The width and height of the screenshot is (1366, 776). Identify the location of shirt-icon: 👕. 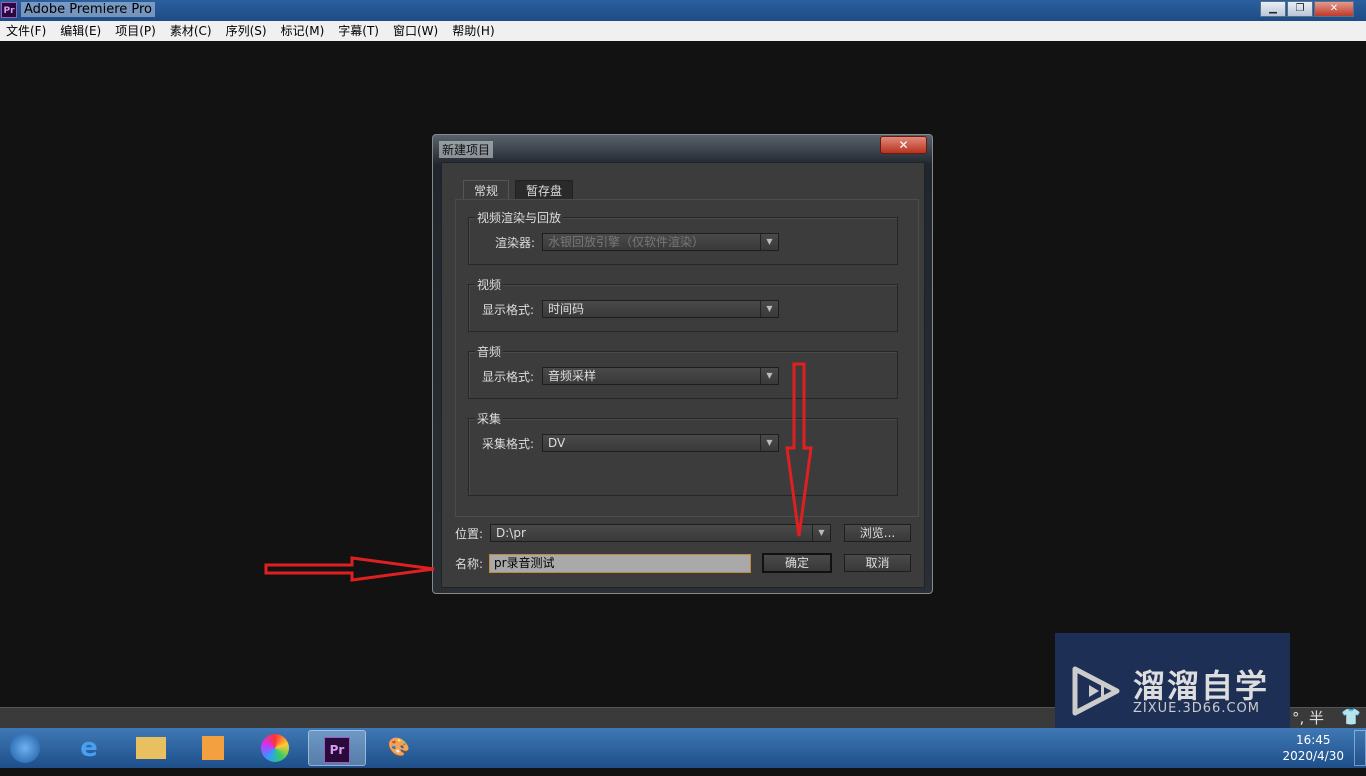
(1351, 716).